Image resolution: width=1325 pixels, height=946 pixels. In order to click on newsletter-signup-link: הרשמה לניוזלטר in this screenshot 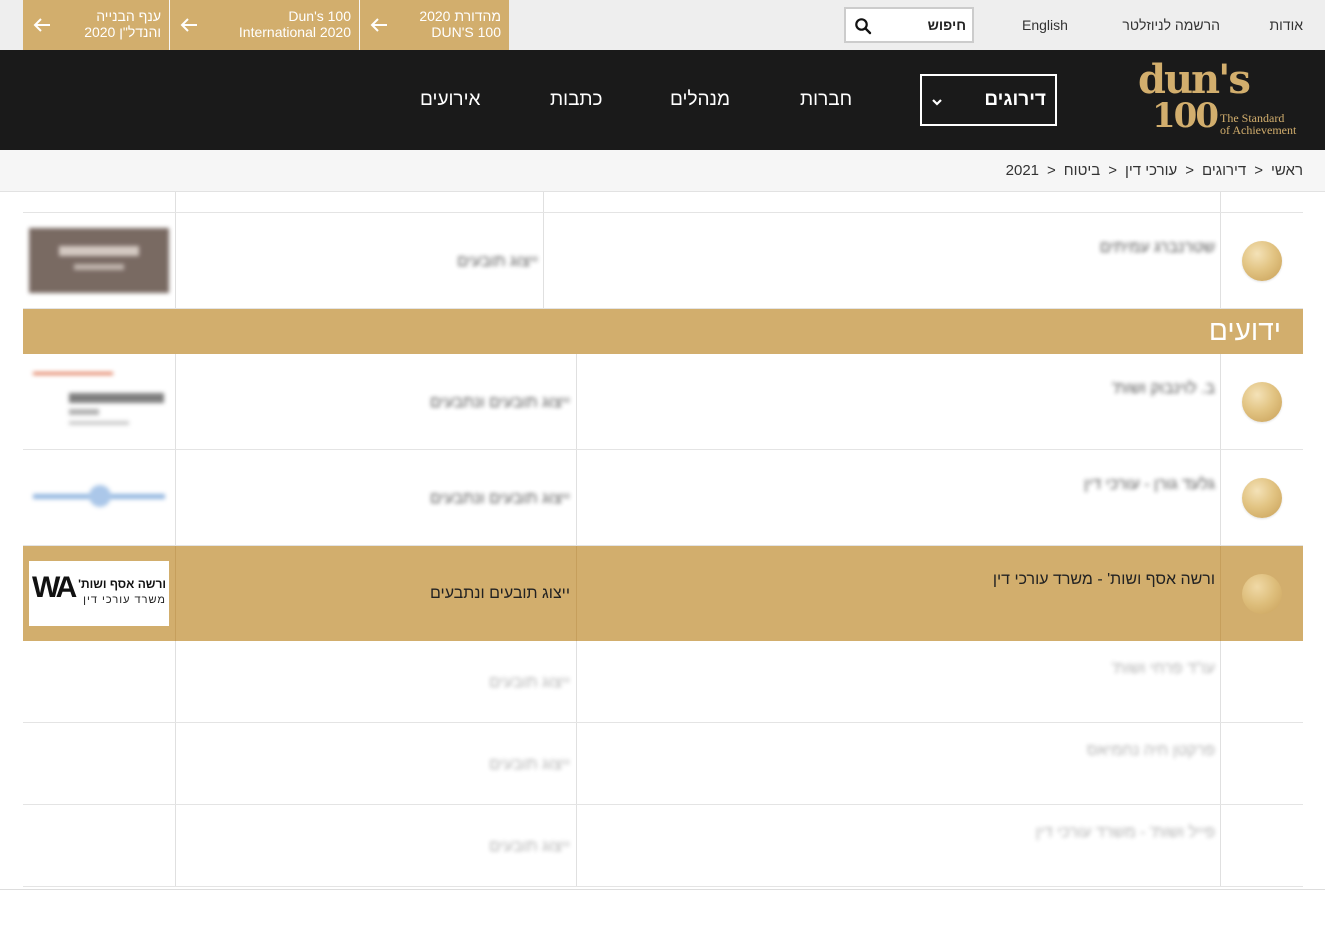, I will do `click(1171, 25)`.